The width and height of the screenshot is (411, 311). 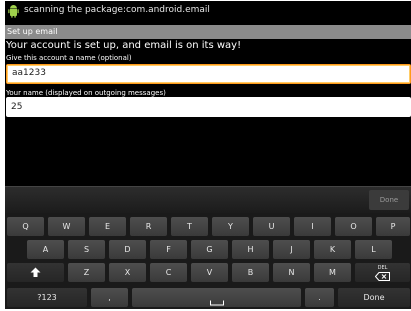 I want to click on key-b: B, so click(x=250, y=272).